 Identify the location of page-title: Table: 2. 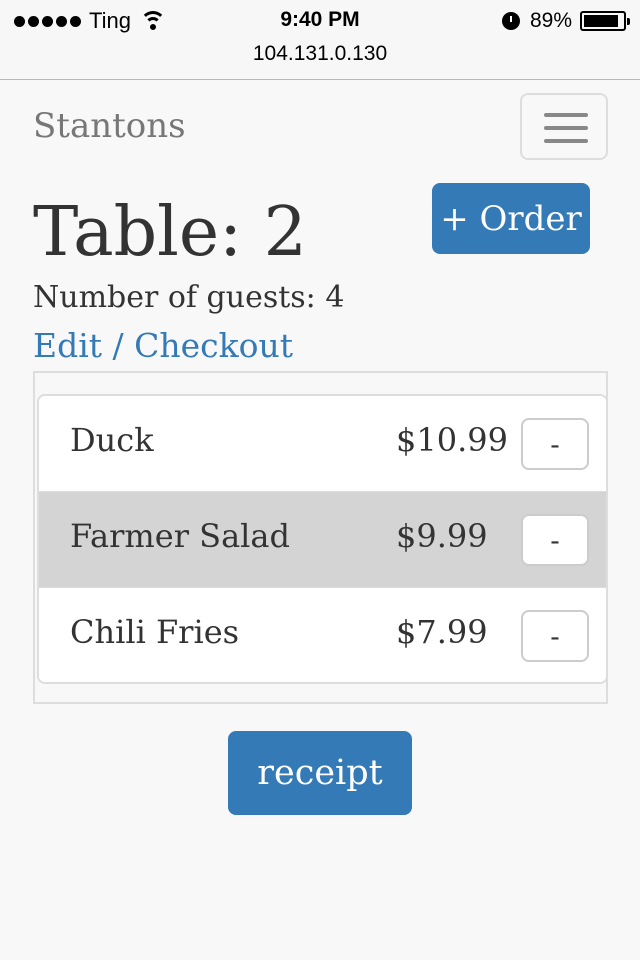
(170, 232).